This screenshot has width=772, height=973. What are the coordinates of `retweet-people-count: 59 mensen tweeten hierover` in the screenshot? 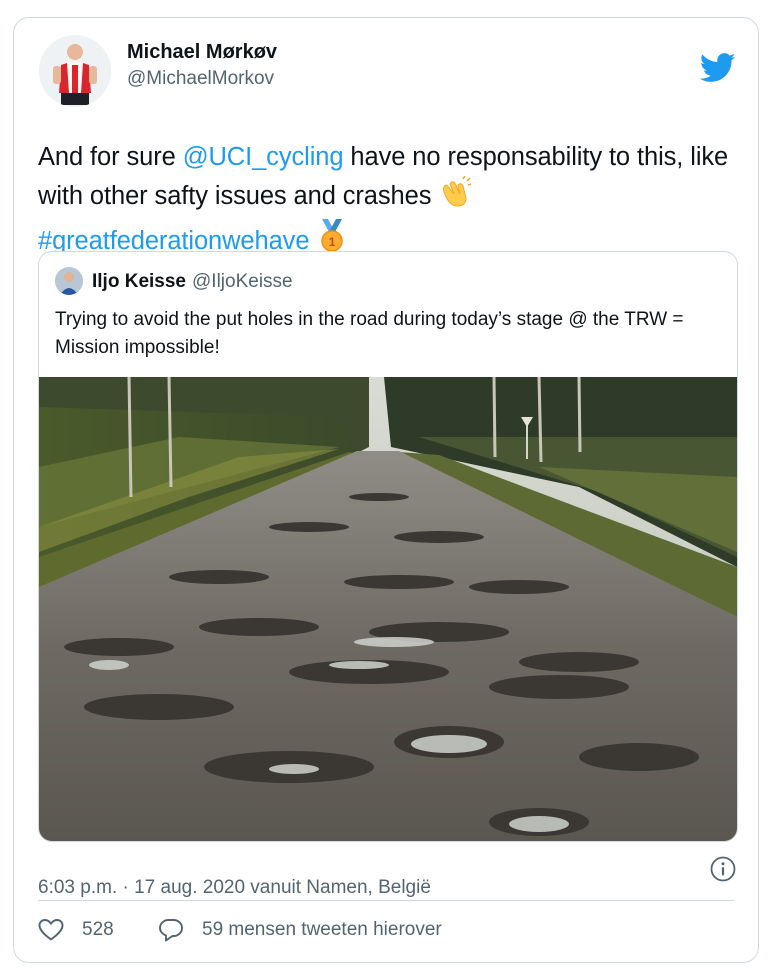 It's located at (322, 930).